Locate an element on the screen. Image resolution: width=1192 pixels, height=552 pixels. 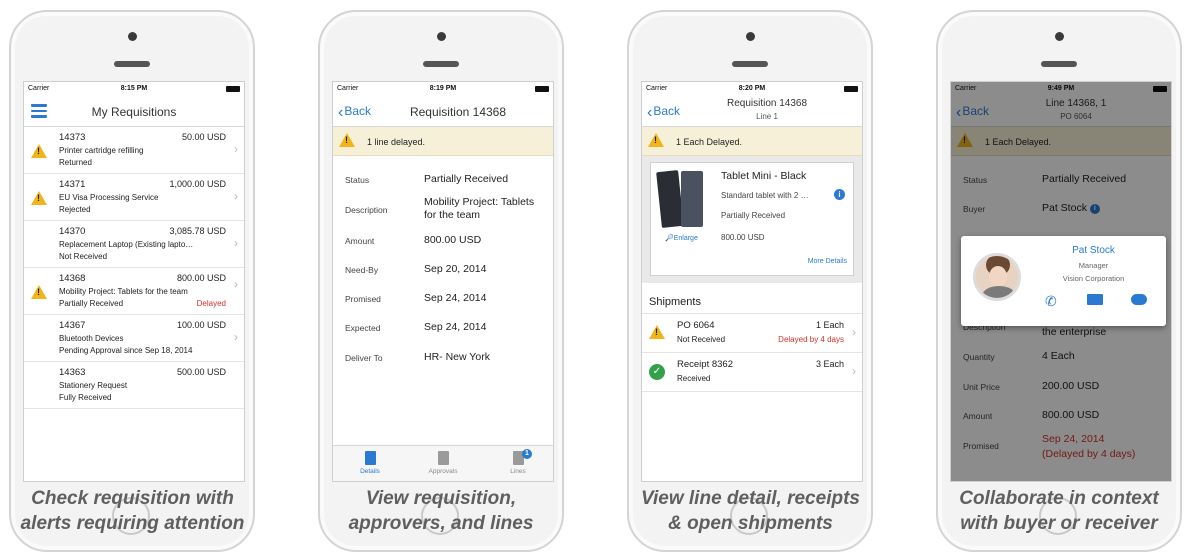
tab-label: Details is located at coordinates (370, 471).